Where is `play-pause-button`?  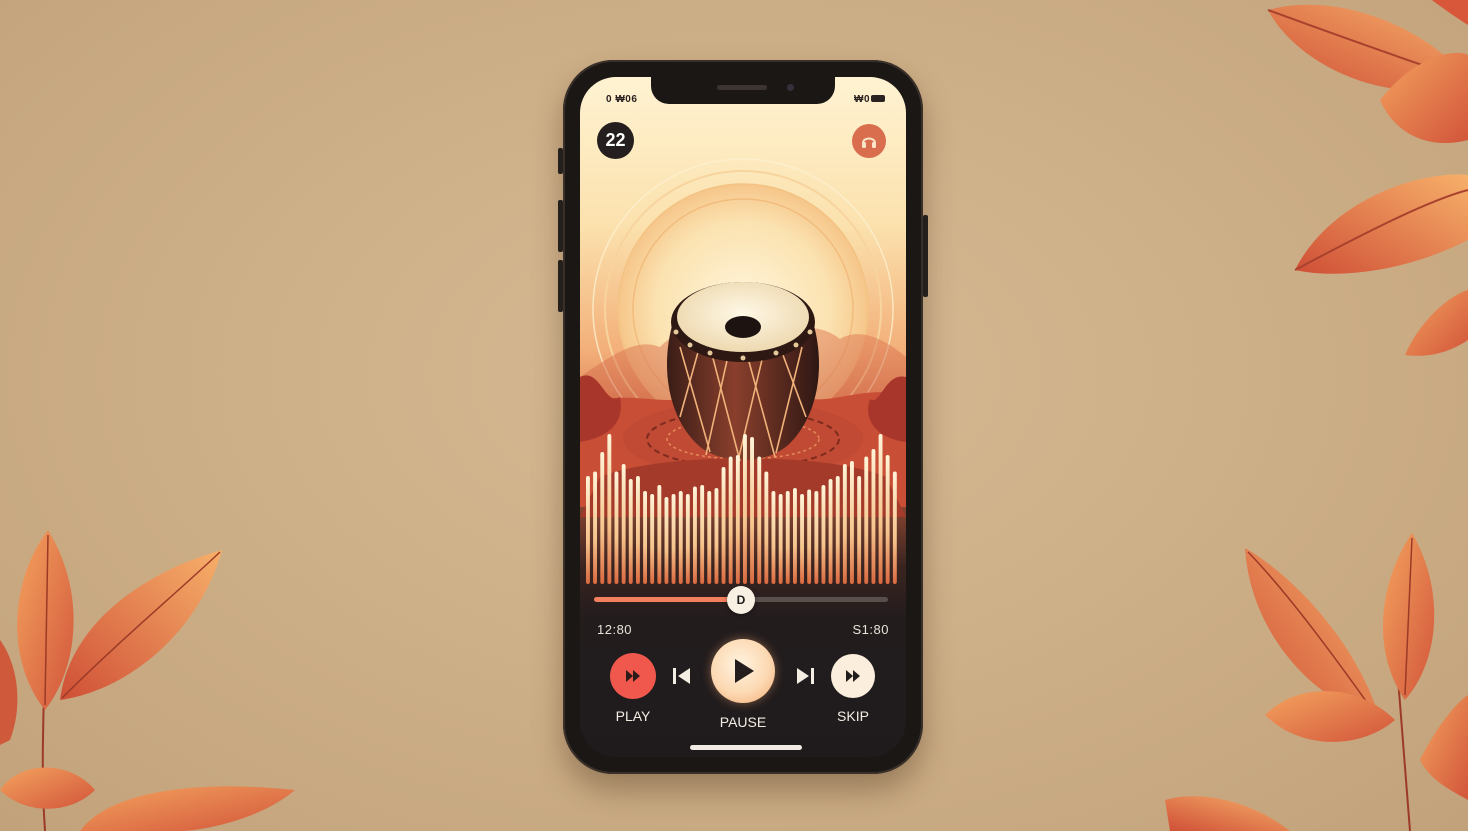
play-pause-button is located at coordinates (743, 671).